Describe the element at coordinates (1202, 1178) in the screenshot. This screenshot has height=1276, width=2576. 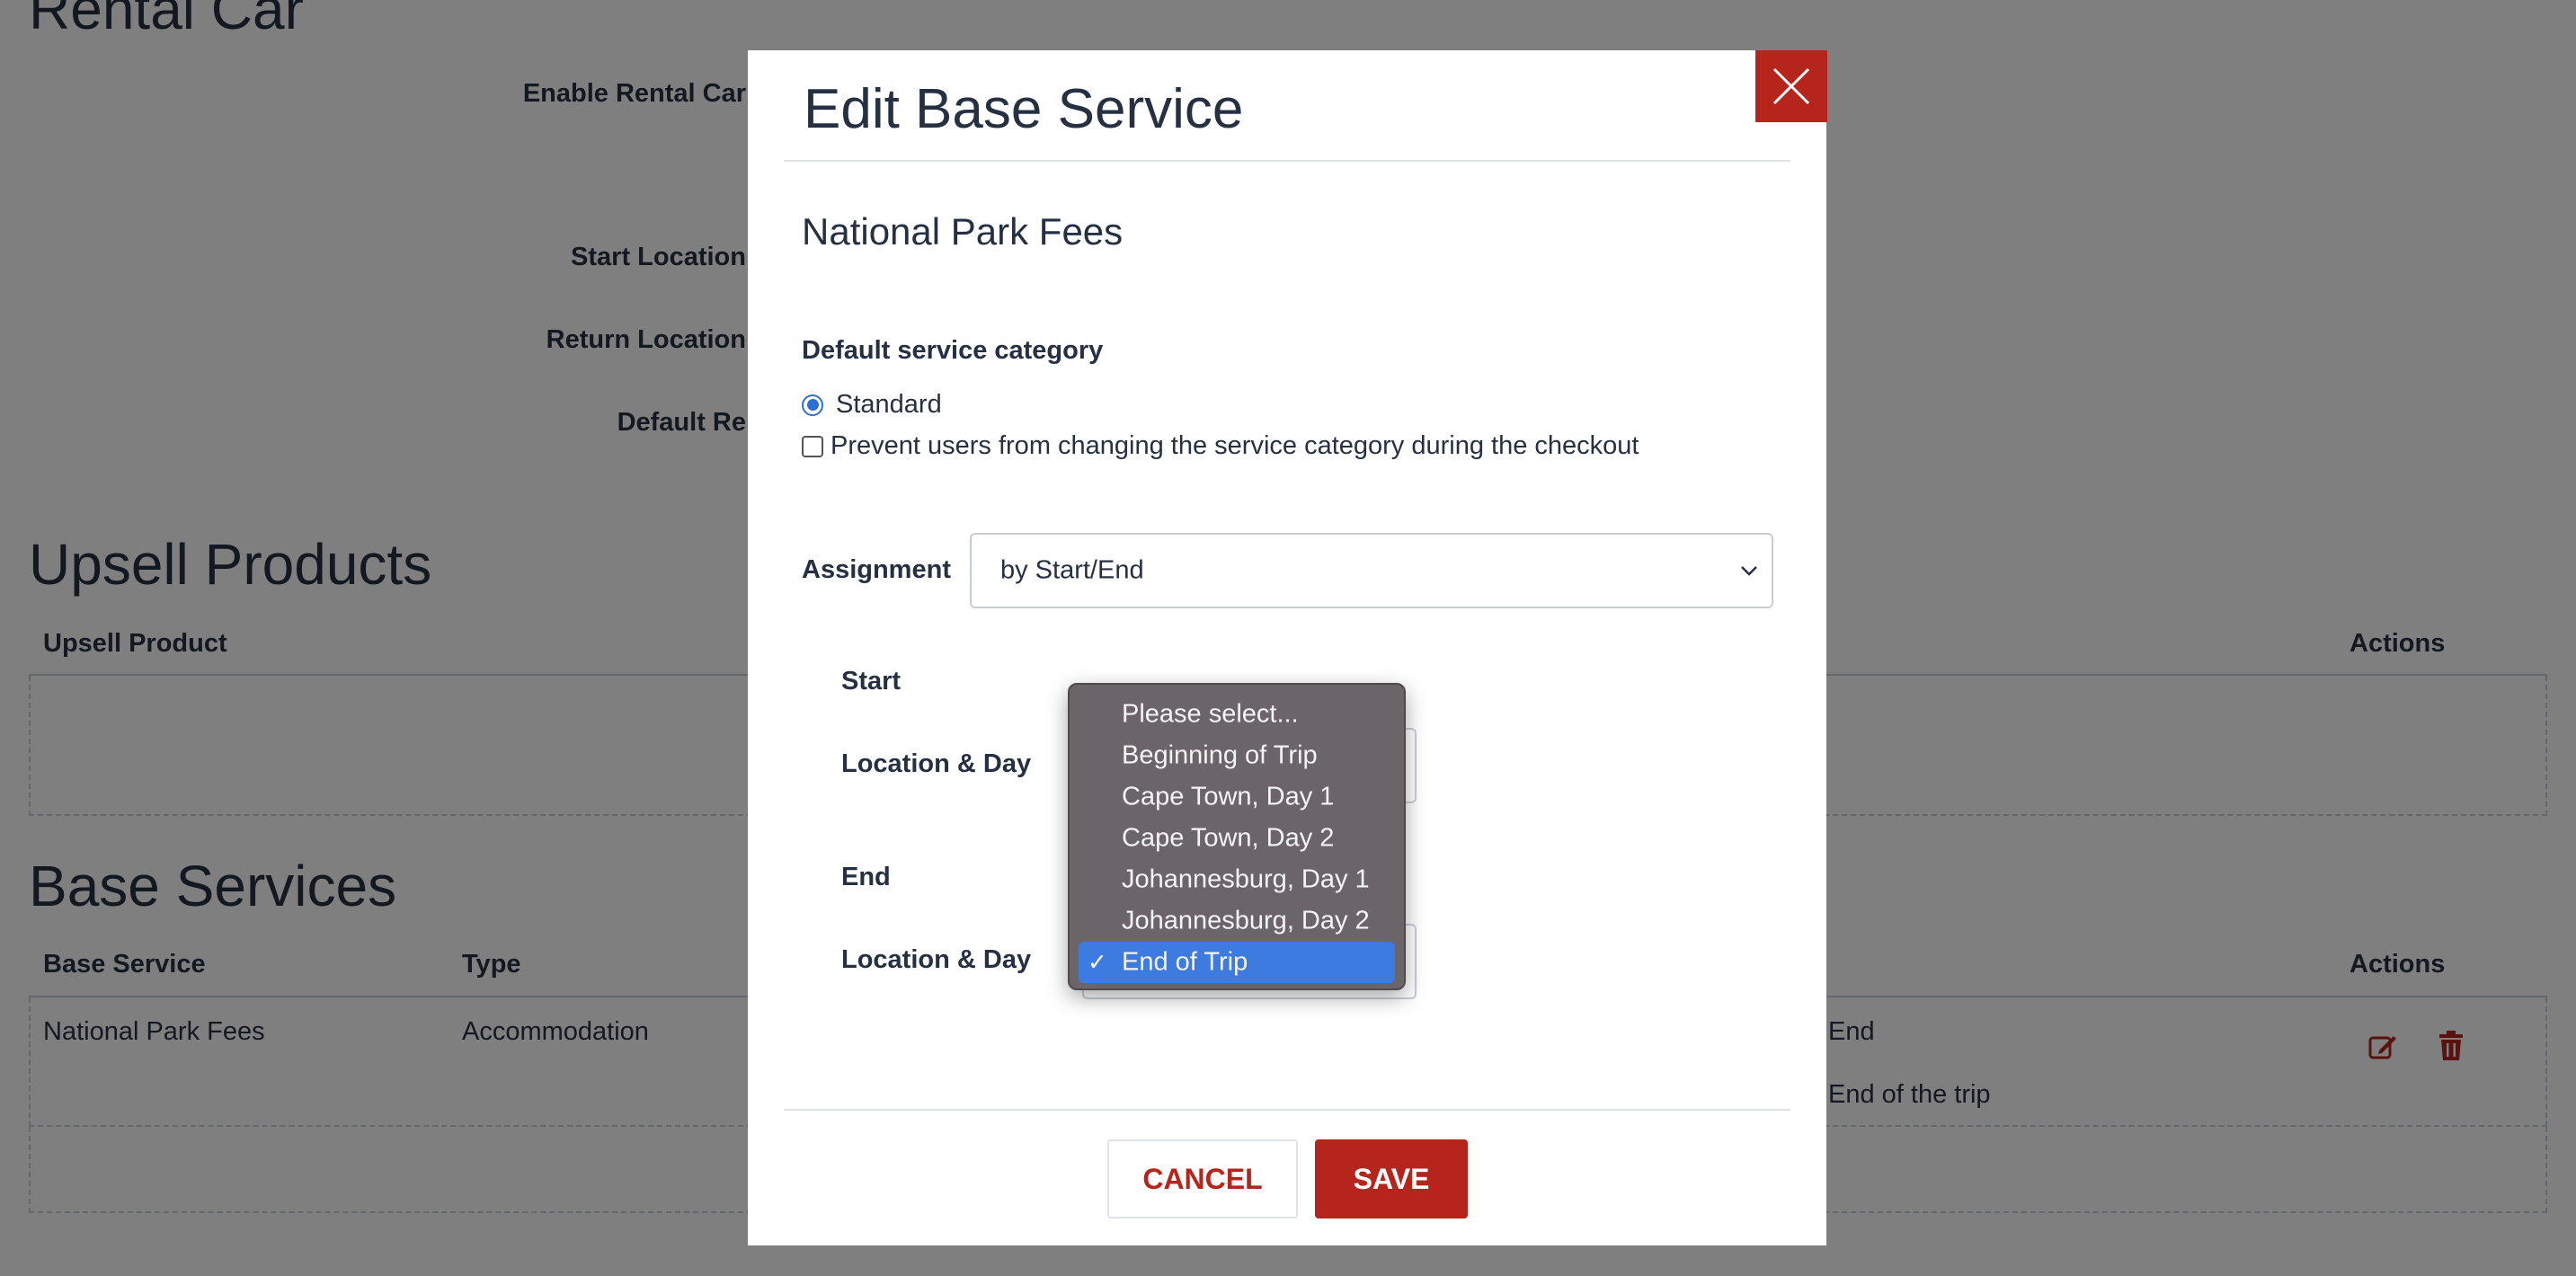
I see `cancel-button: CANCEL` at that location.